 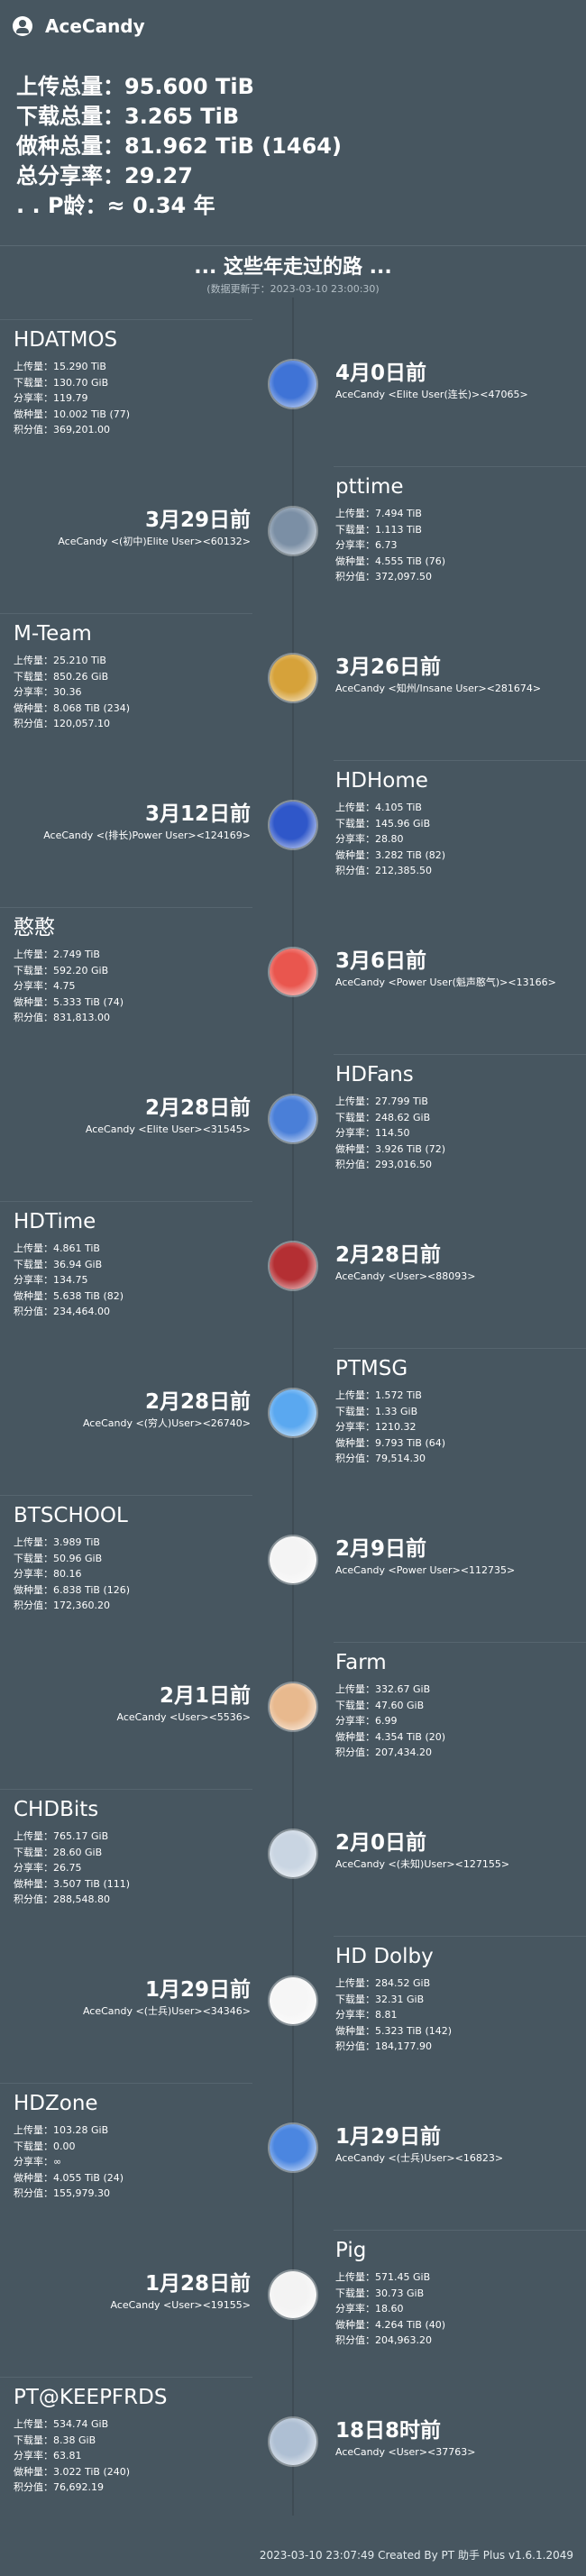 I want to click on site-ratio: 分享率：1210.32, so click(x=376, y=1427).